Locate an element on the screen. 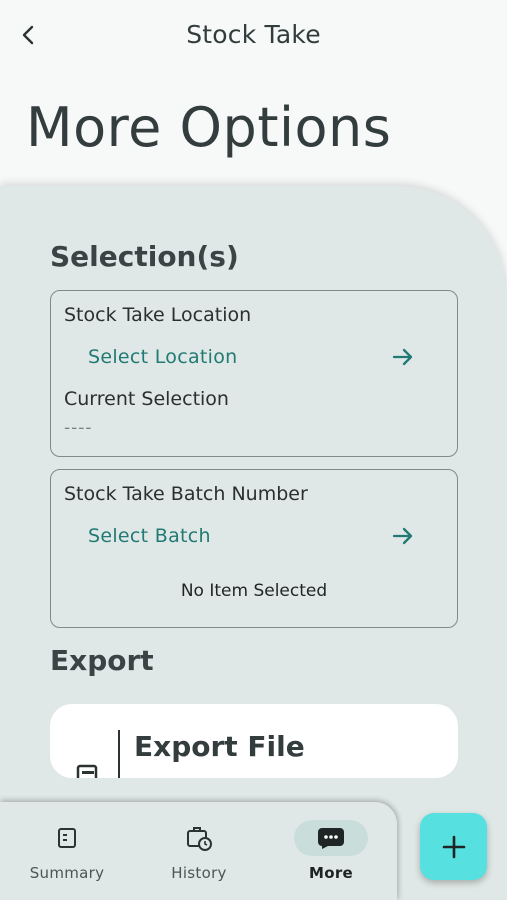  export-heading: Export is located at coordinates (102, 660).